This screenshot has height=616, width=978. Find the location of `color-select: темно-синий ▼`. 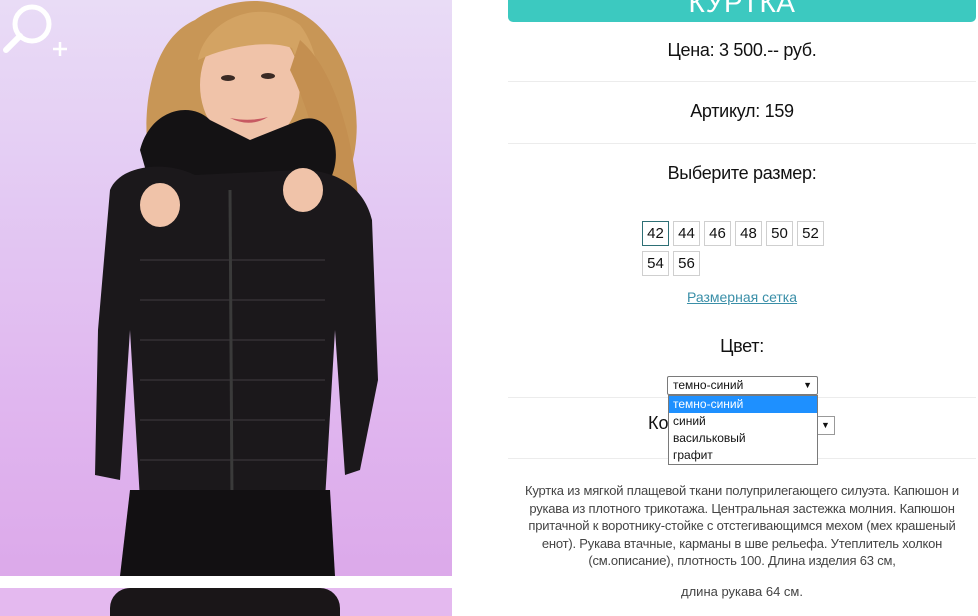

color-select: темно-синий ▼ is located at coordinates (742, 385).